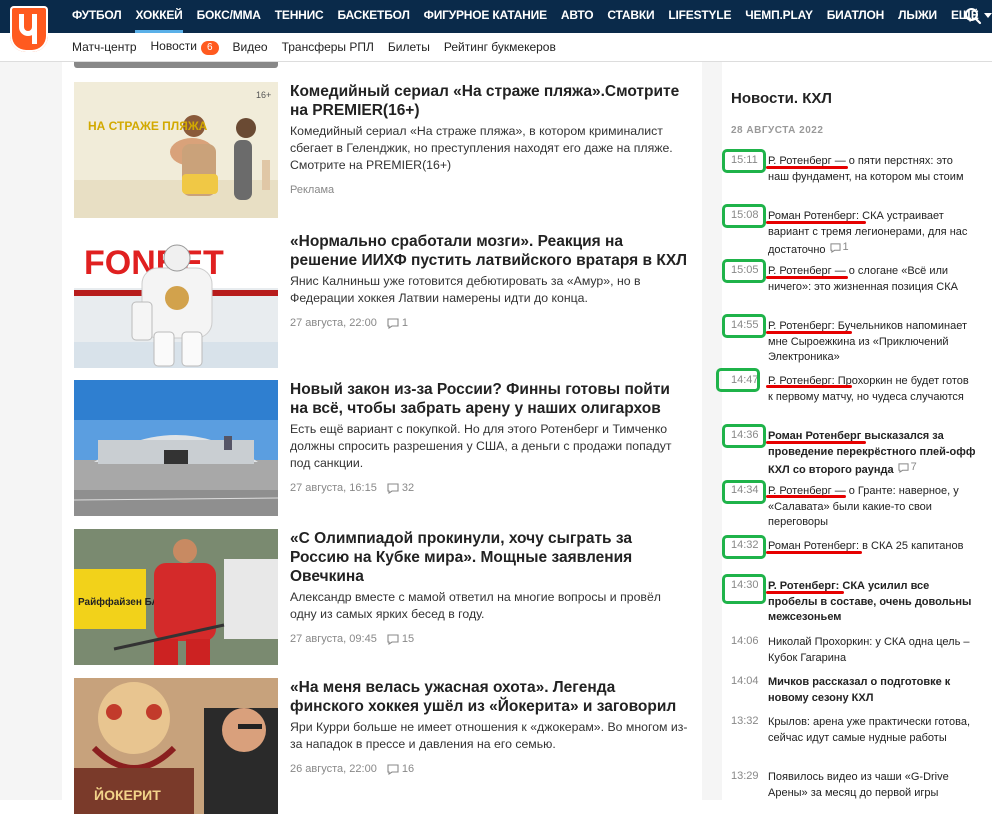 This screenshot has width=992, height=814. I want to click on article-image-goalie: FONBET, so click(176, 300).